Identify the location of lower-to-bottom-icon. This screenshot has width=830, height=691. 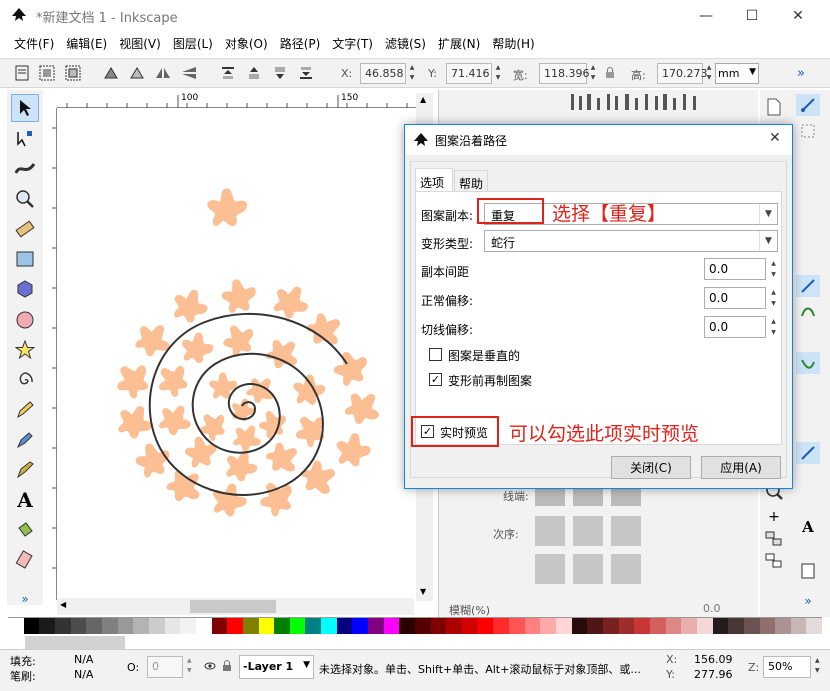
(306, 73).